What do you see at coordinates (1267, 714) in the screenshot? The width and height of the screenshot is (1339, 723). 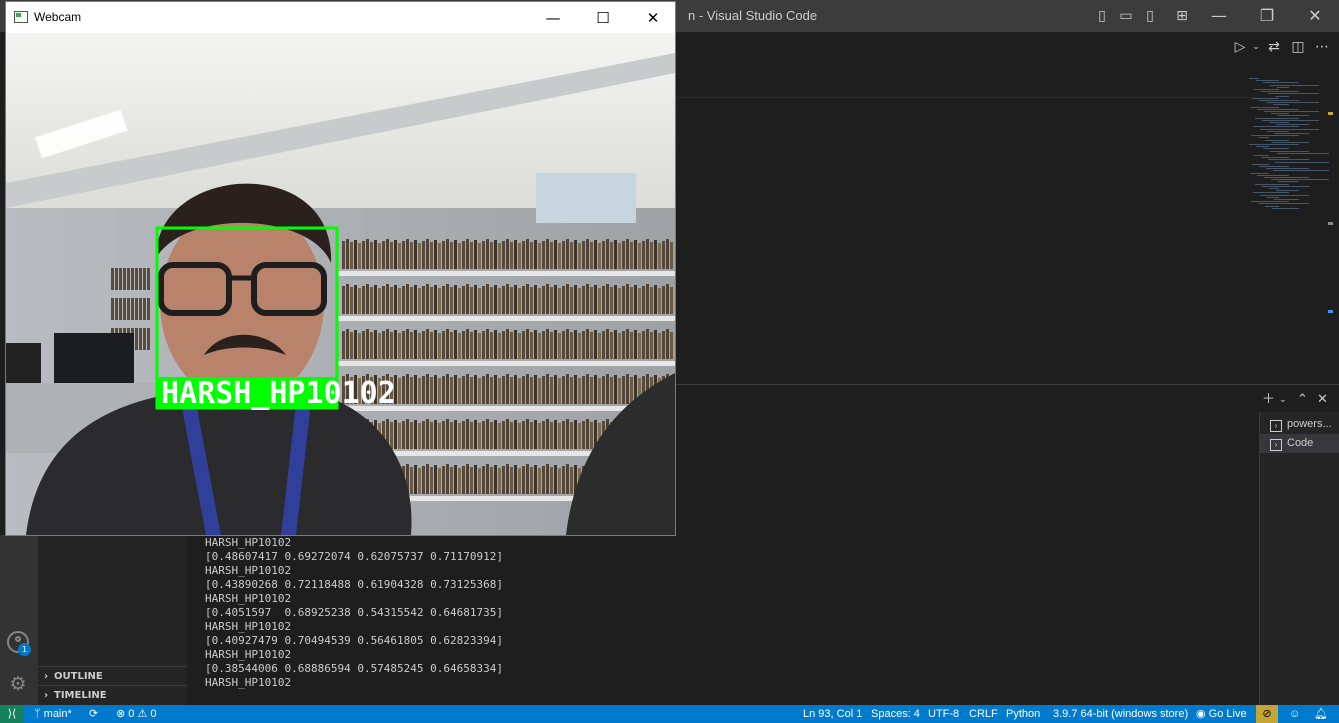 I see `copilot-icon: ⊘` at bounding box center [1267, 714].